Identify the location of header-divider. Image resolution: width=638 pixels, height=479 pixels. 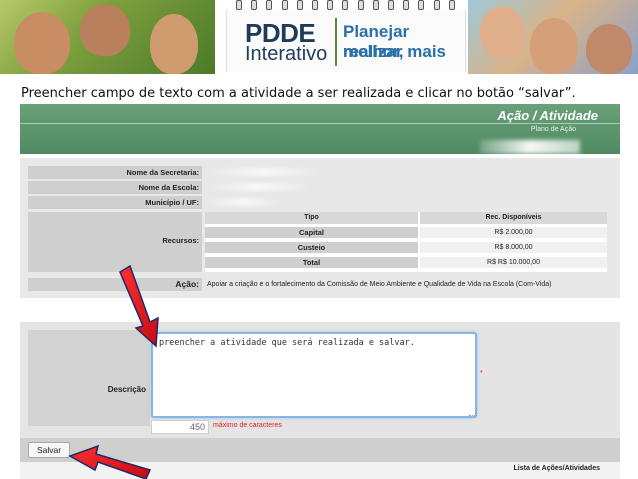
(320, 123).